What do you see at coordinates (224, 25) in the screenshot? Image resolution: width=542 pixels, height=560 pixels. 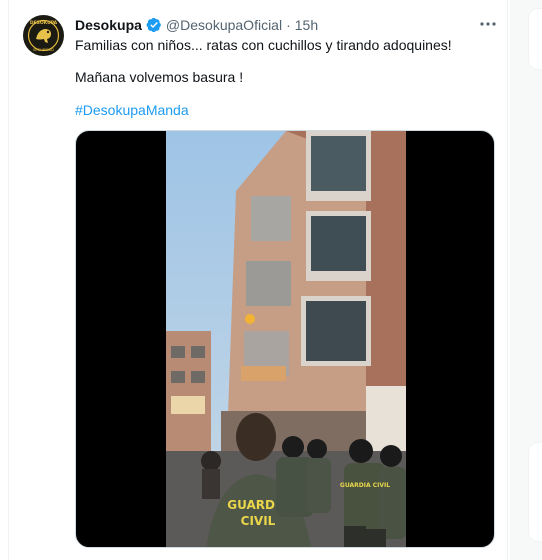 I see `user-handle: @DesokupaOficial` at bounding box center [224, 25].